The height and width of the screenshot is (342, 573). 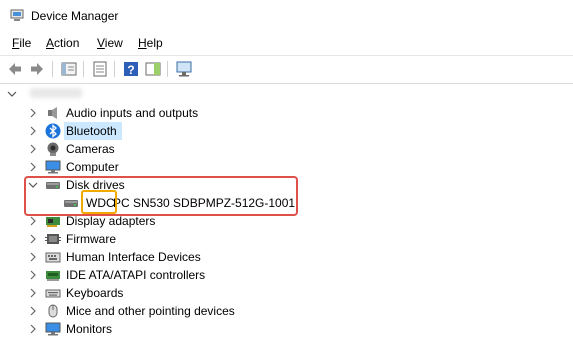 I want to click on tree-category-mice-and-other-pointing-devices: Mice and other pointing devices, so click(x=286, y=311).